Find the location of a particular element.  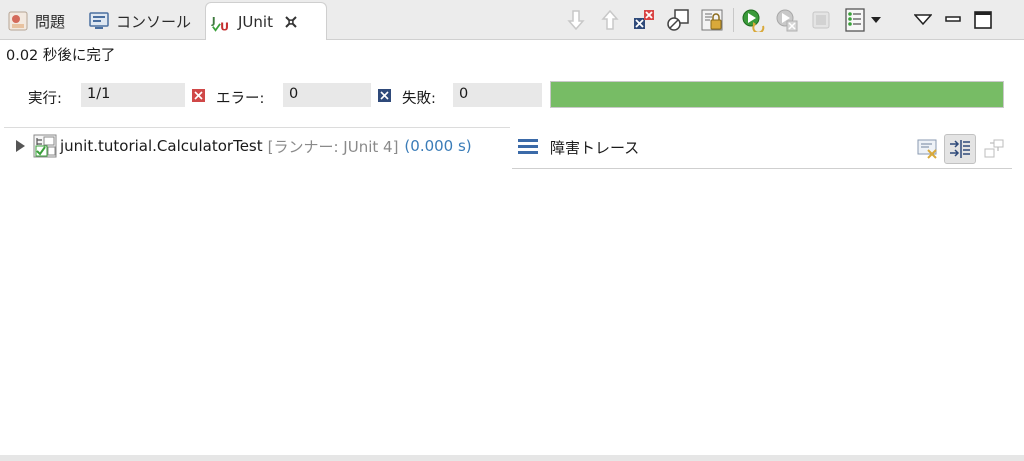

errors-label: エラー: is located at coordinates (240, 99).